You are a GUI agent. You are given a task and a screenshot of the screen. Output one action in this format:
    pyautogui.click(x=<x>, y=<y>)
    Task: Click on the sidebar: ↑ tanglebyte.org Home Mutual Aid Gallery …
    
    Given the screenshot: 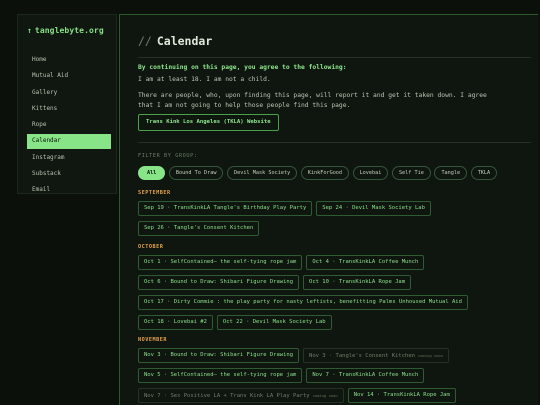 What is the action you would take?
    pyautogui.click(x=67, y=104)
    